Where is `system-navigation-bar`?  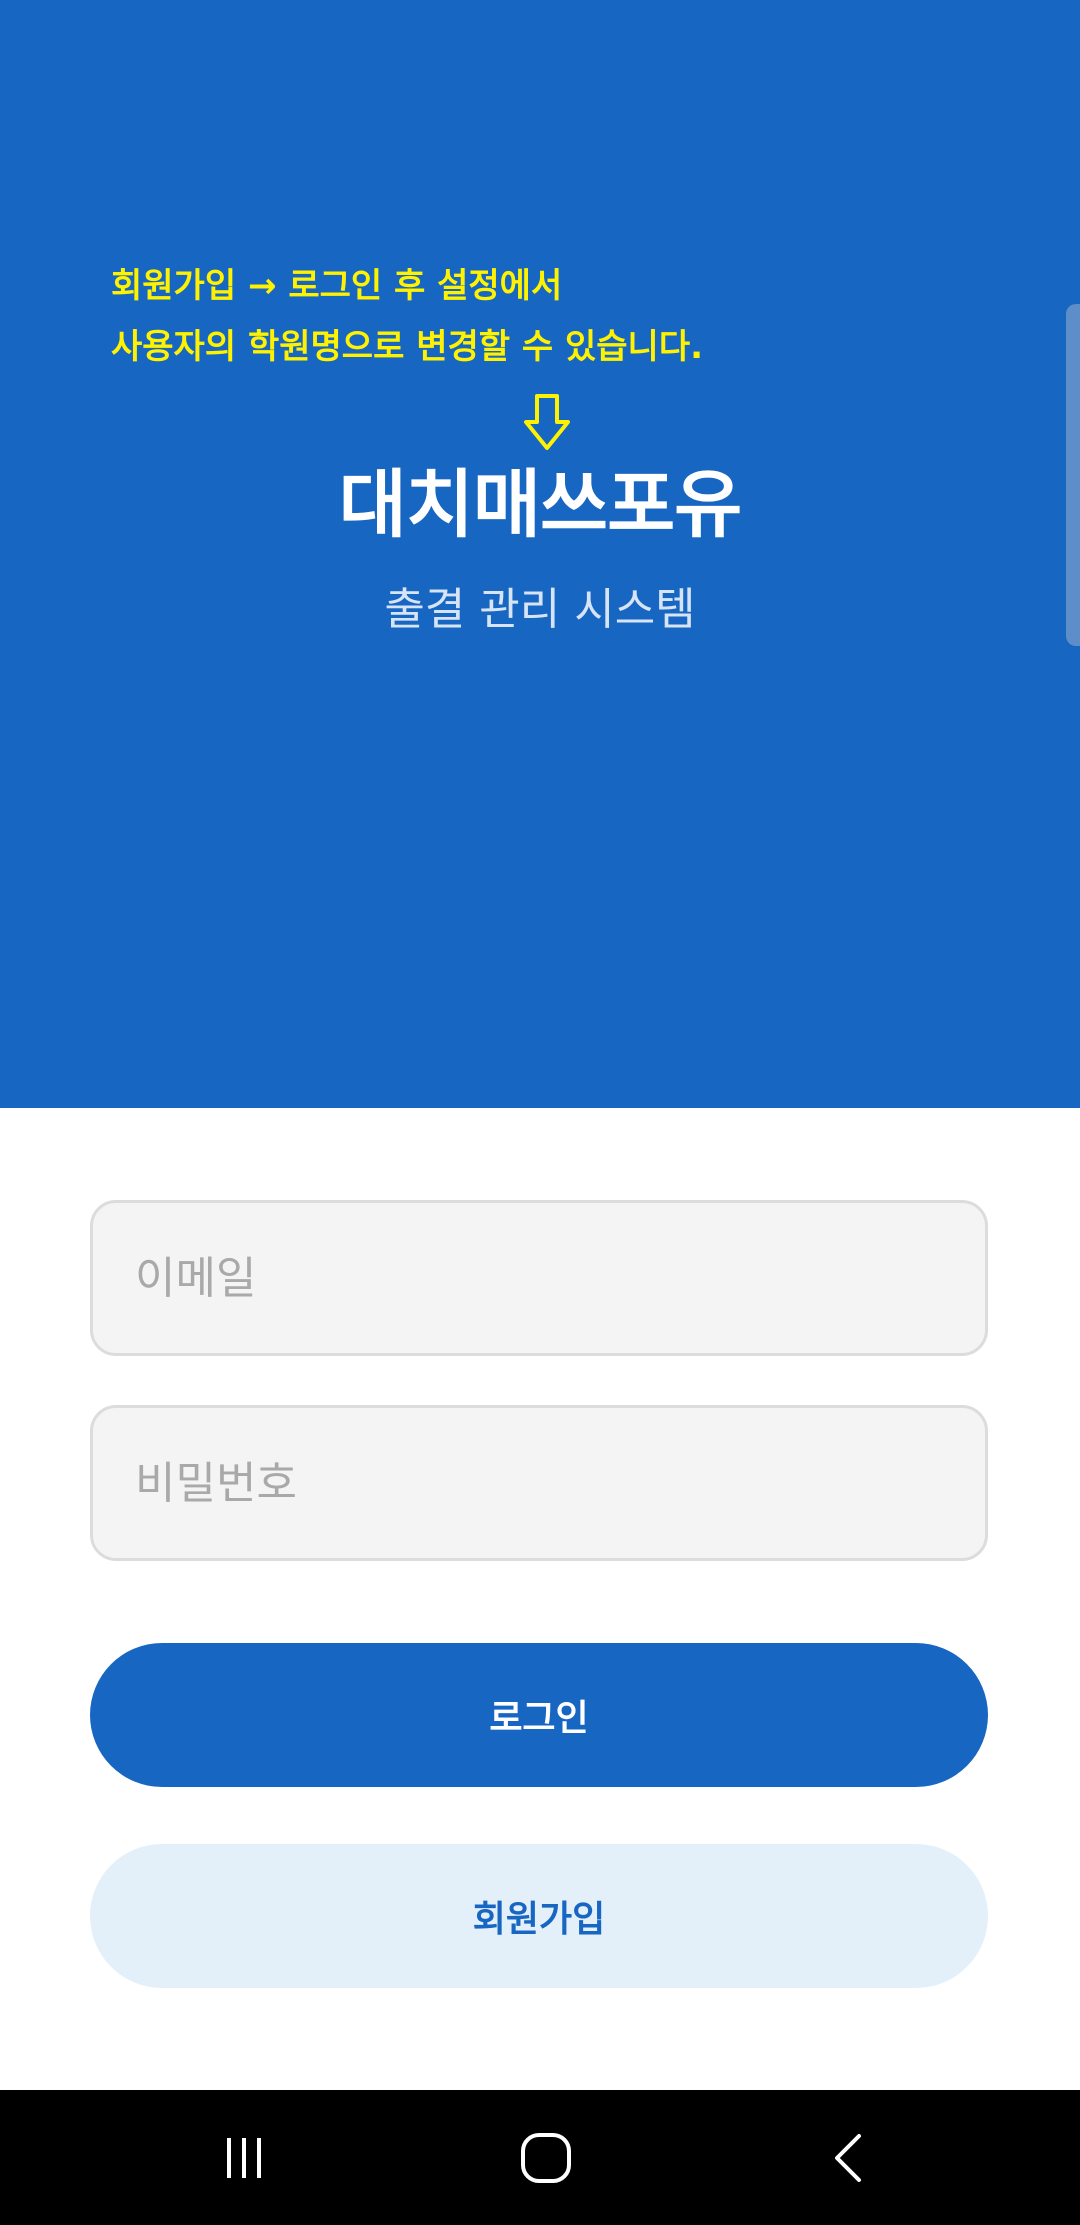
system-navigation-bar is located at coordinates (540, 2157).